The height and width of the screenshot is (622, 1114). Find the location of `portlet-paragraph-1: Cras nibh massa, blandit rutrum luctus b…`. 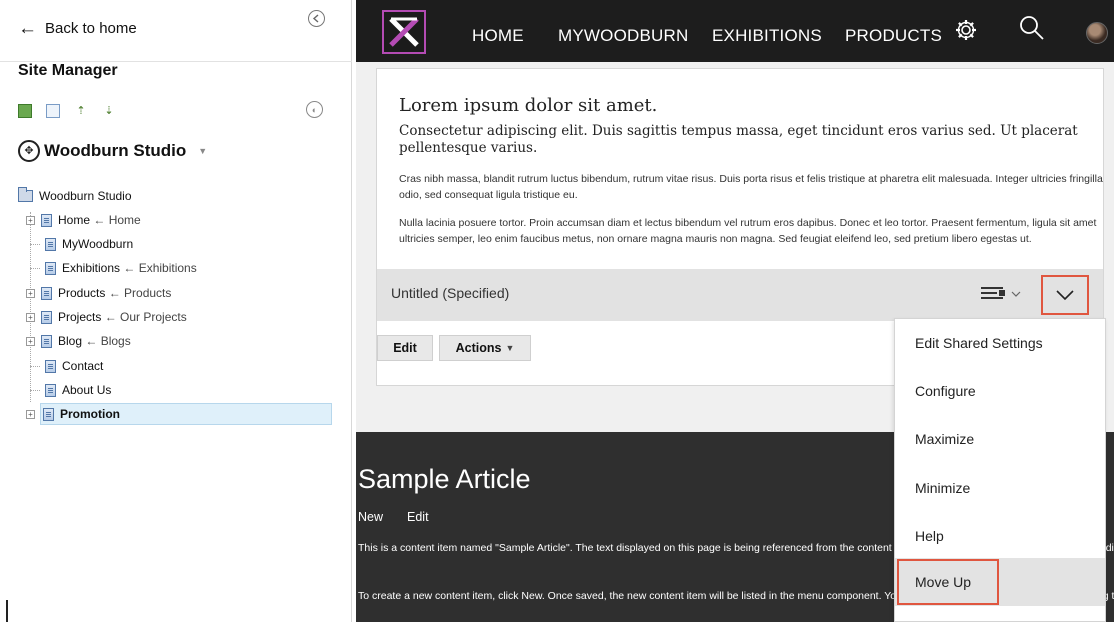

portlet-paragraph-1: Cras nibh massa, blandit rutrum luctus b… is located at coordinates (751, 187).